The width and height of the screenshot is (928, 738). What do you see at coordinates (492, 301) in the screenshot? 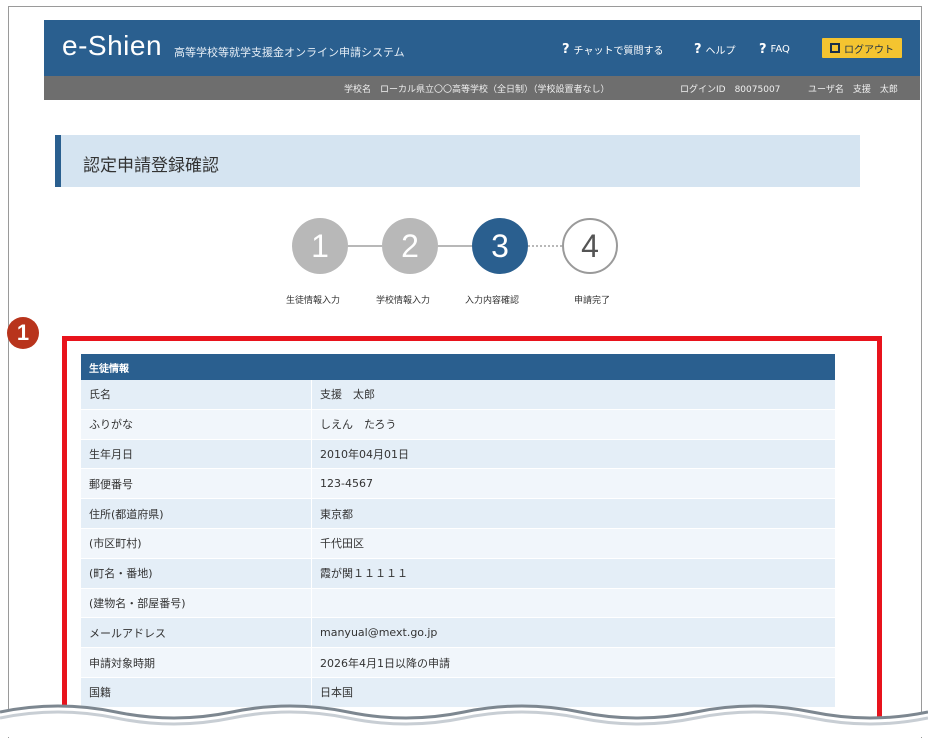
I see `step-3-label: 入力内容確認` at bounding box center [492, 301].